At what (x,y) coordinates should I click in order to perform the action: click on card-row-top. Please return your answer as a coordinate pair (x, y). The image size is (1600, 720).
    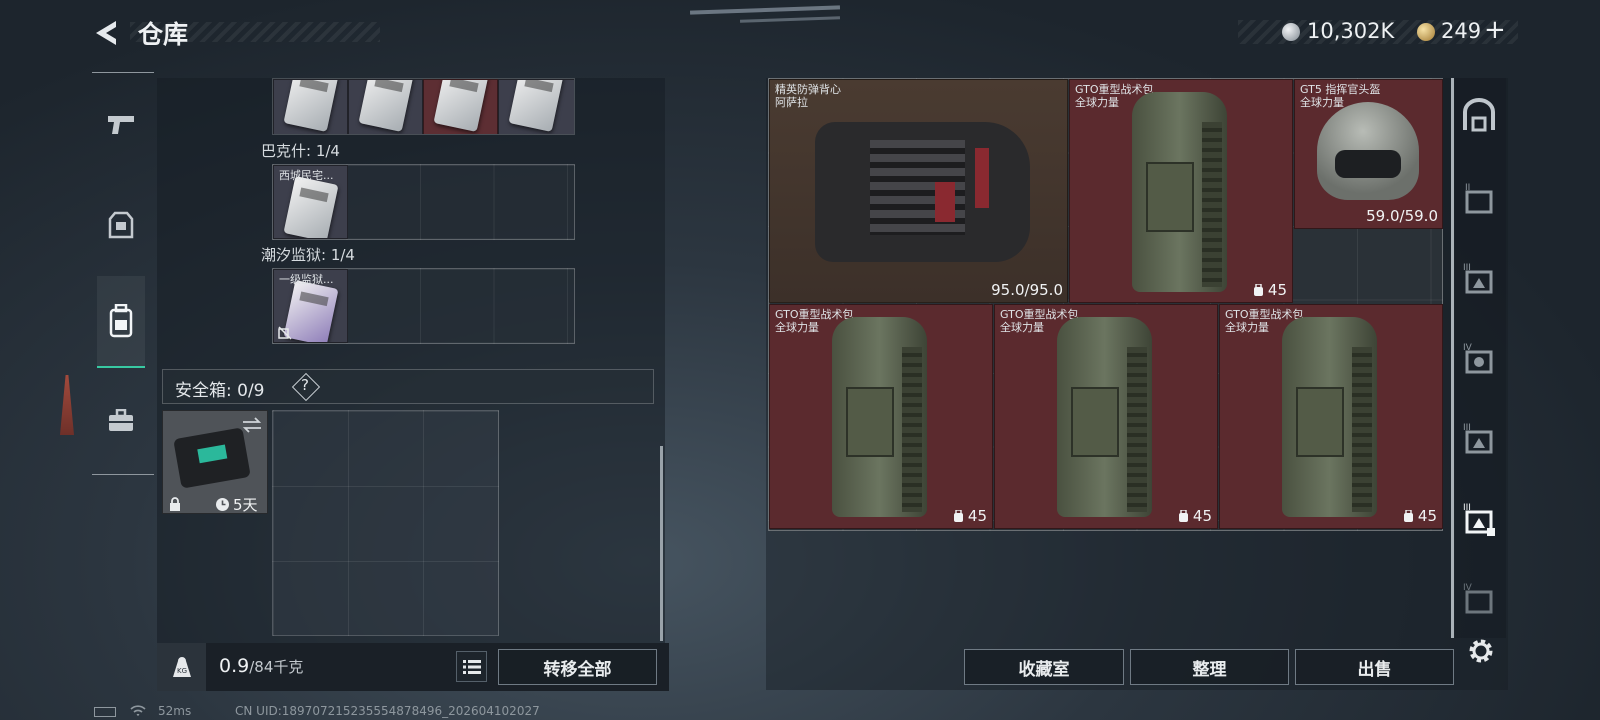
    Looking at the image, I should click on (423, 106).